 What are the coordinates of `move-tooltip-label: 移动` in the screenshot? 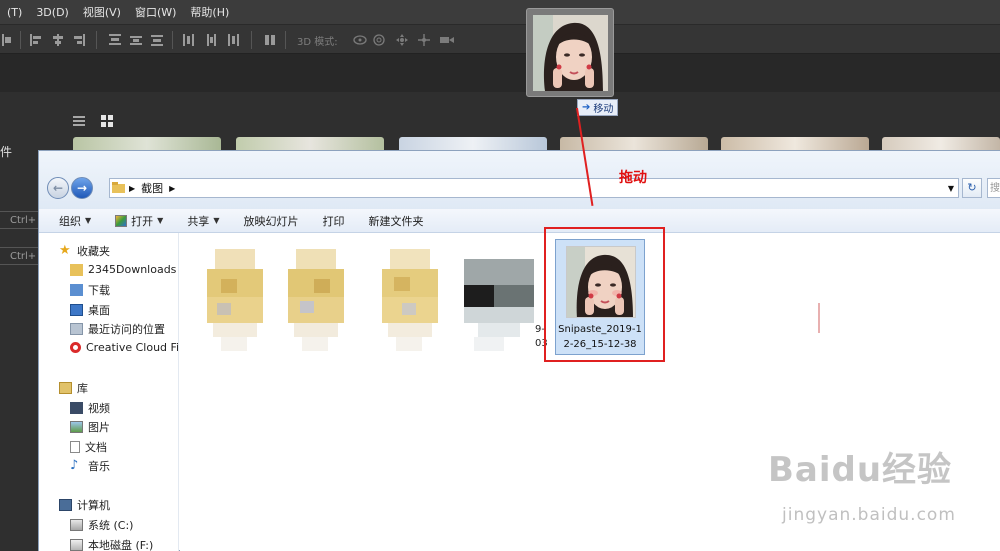 It's located at (603, 109).